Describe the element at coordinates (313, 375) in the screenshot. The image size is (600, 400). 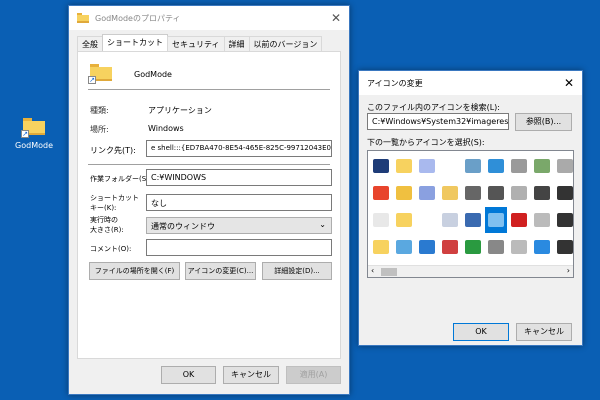
I see `apply-button: 適用(A)` at that location.